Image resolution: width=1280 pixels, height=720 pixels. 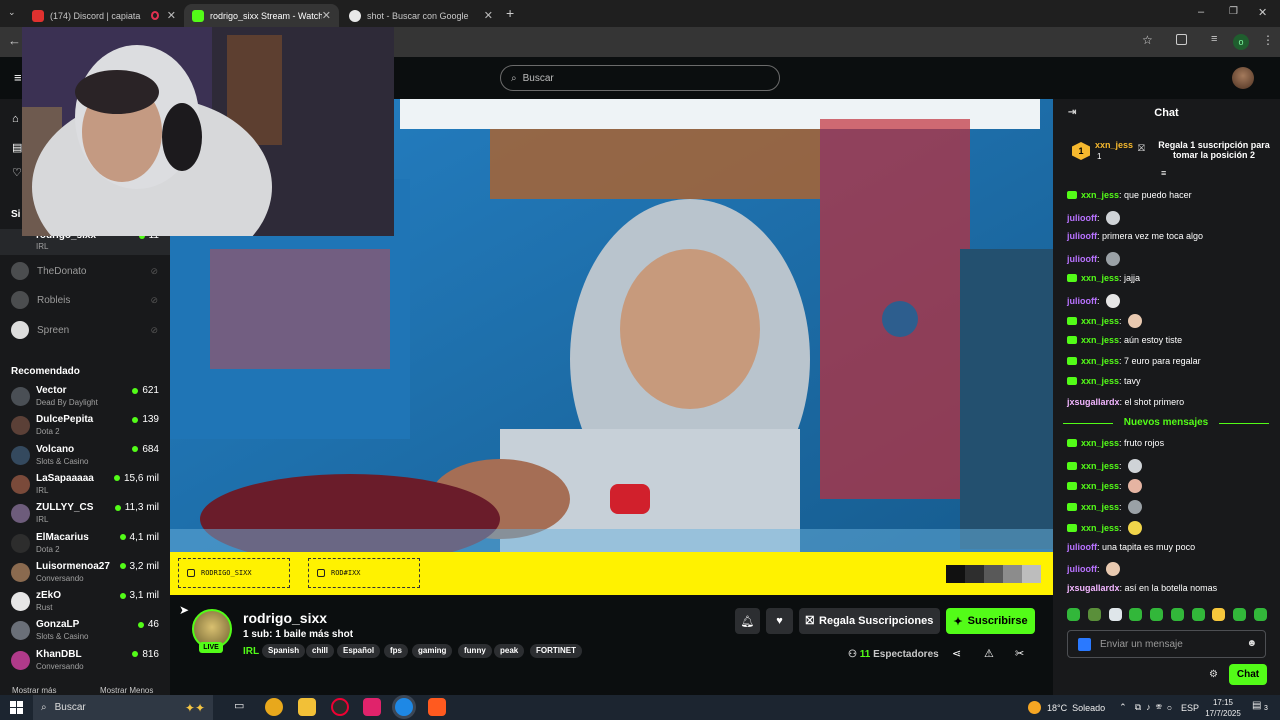 What do you see at coordinates (1156, 707) in the screenshot?
I see `tray-icons: ⧉♪☏⚬` at bounding box center [1156, 707].